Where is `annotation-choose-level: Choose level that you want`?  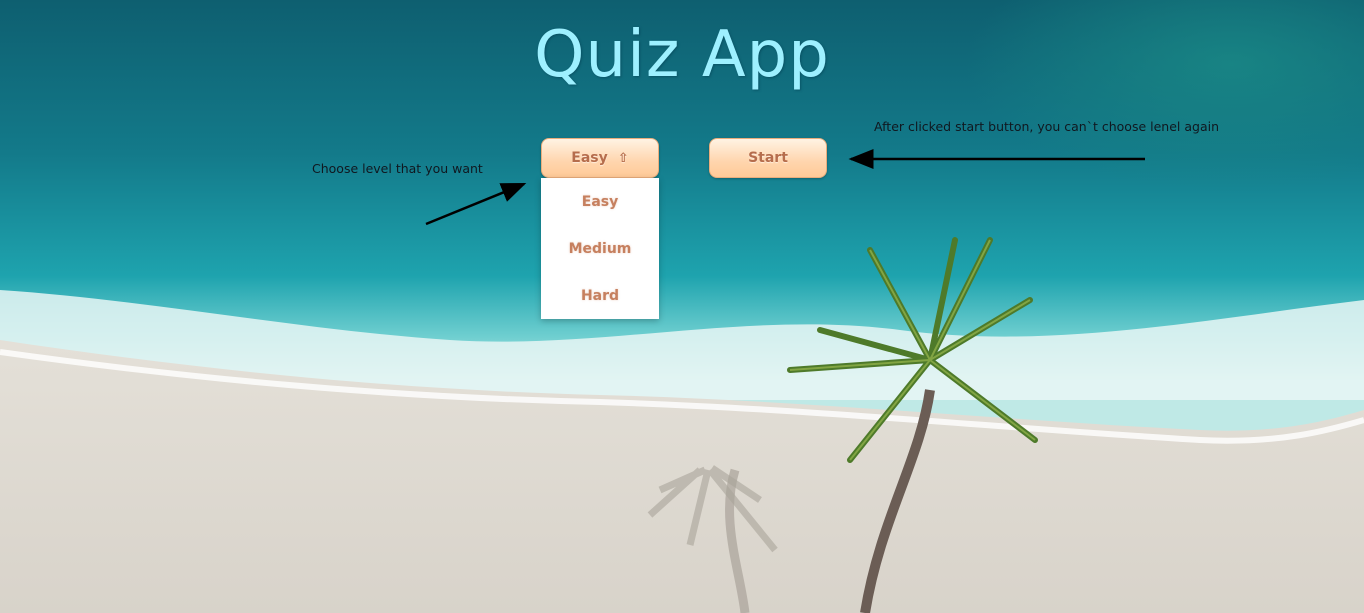 annotation-choose-level: Choose level that you want is located at coordinates (397, 168).